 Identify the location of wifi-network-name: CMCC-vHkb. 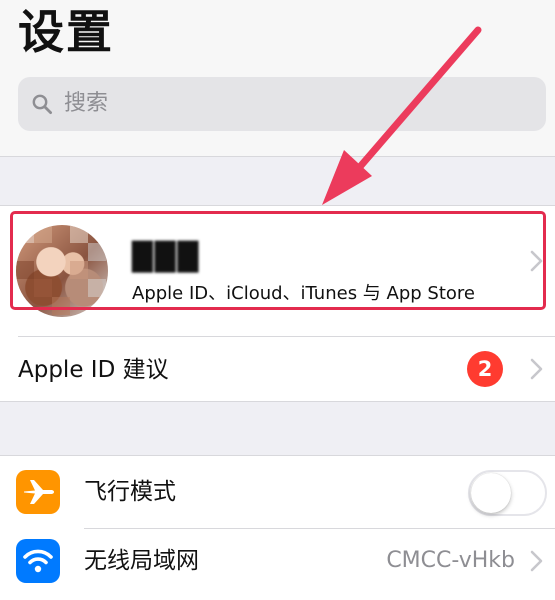
(450, 560).